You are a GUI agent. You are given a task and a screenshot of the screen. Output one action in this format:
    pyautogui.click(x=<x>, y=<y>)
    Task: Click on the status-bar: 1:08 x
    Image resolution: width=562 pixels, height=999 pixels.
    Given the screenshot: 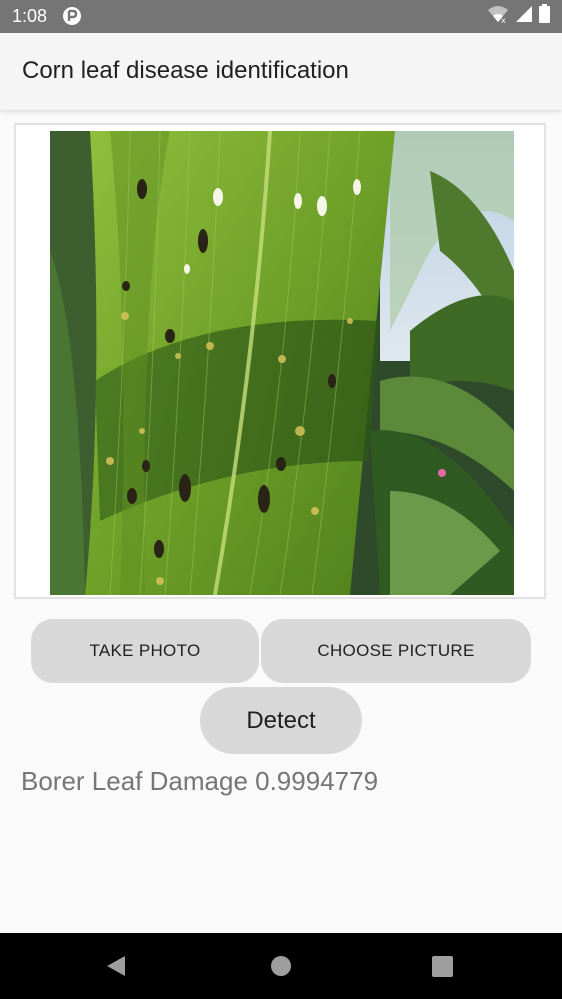 What is the action you would take?
    pyautogui.click(x=281, y=16)
    